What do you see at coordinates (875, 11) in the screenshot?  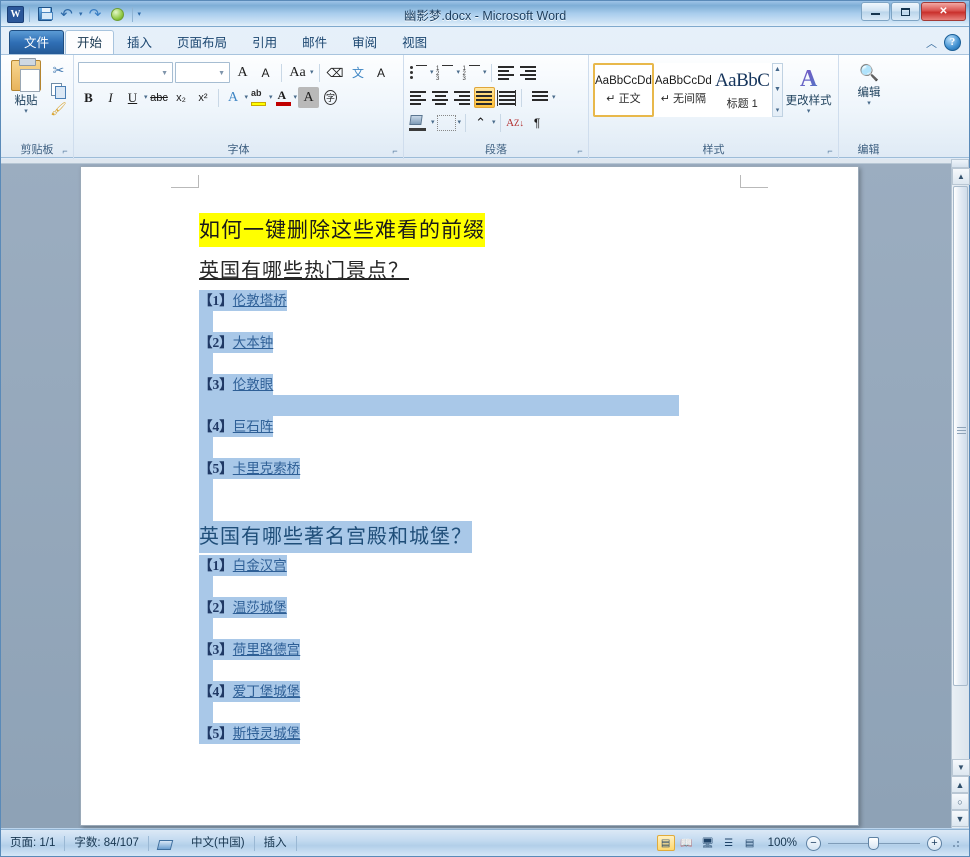 I see `minimize-button` at bounding box center [875, 11].